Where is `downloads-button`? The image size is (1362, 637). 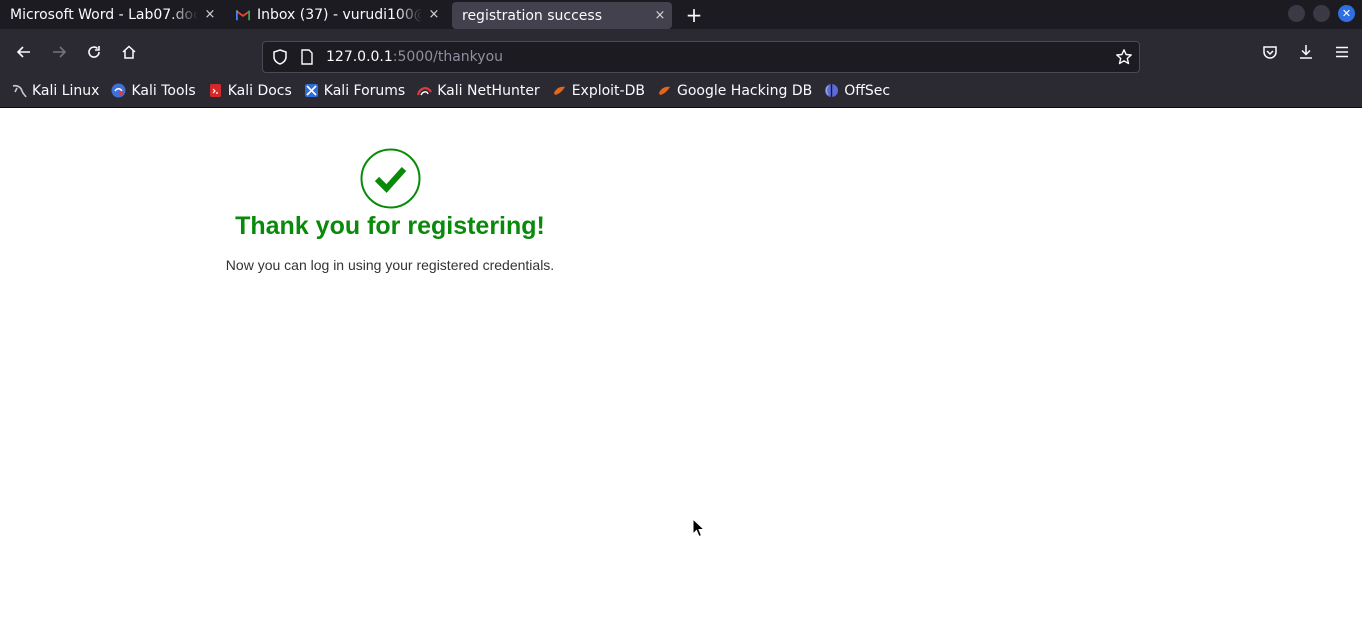 downloads-button is located at coordinates (1306, 52).